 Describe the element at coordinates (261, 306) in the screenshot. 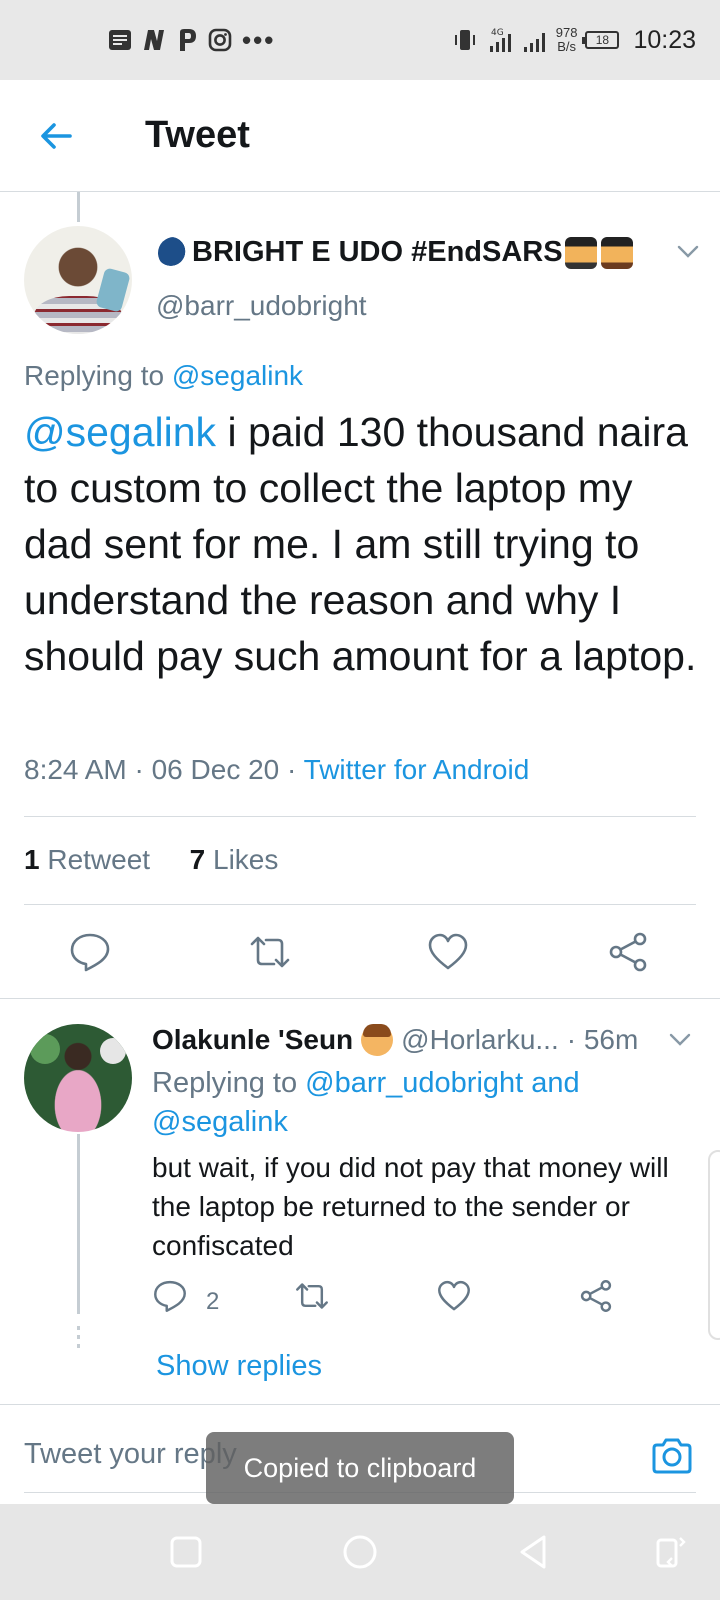

I see `author-handle: @barr_udobright` at that location.